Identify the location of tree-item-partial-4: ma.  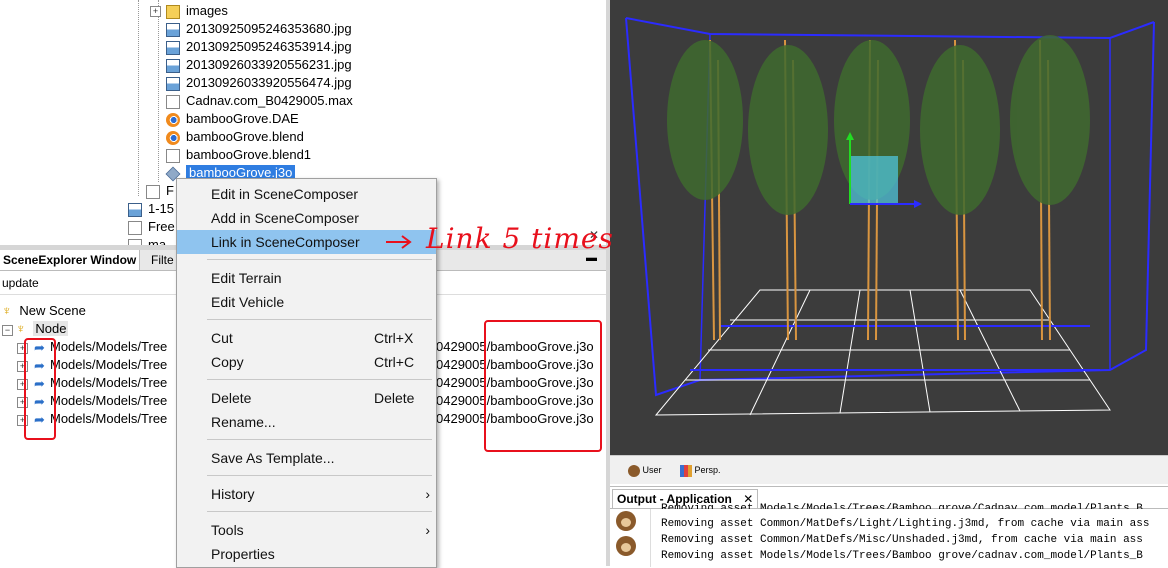
(147, 240).